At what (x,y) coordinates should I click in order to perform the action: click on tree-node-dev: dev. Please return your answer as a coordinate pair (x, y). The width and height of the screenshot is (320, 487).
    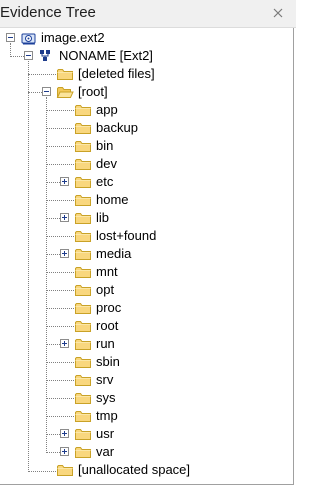
    Looking at the image, I should click on (145, 164).